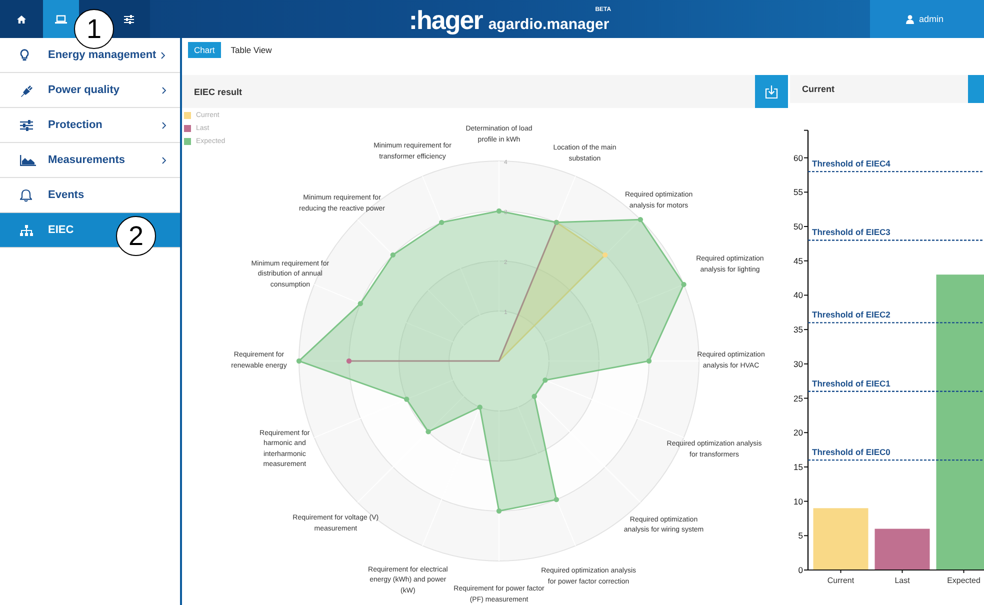 This screenshot has height=605, width=984. I want to click on tick-label: 35, so click(798, 329).